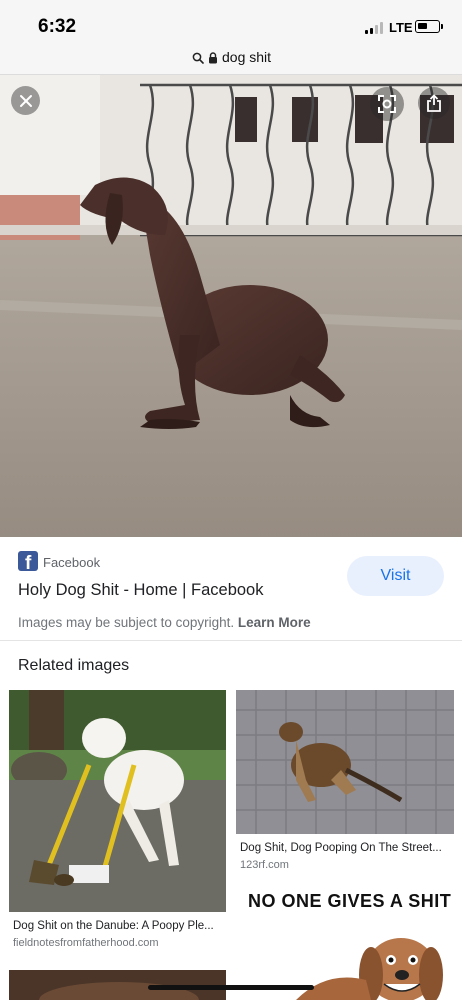  Describe the element at coordinates (395, 576) in the screenshot. I see `visit-button: Visit` at that location.